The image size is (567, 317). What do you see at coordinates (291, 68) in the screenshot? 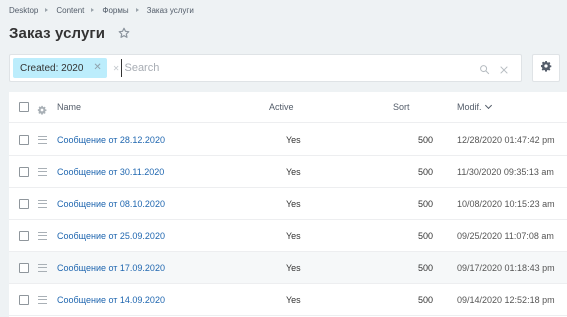
I see `search-input` at bounding box center [291, 68].